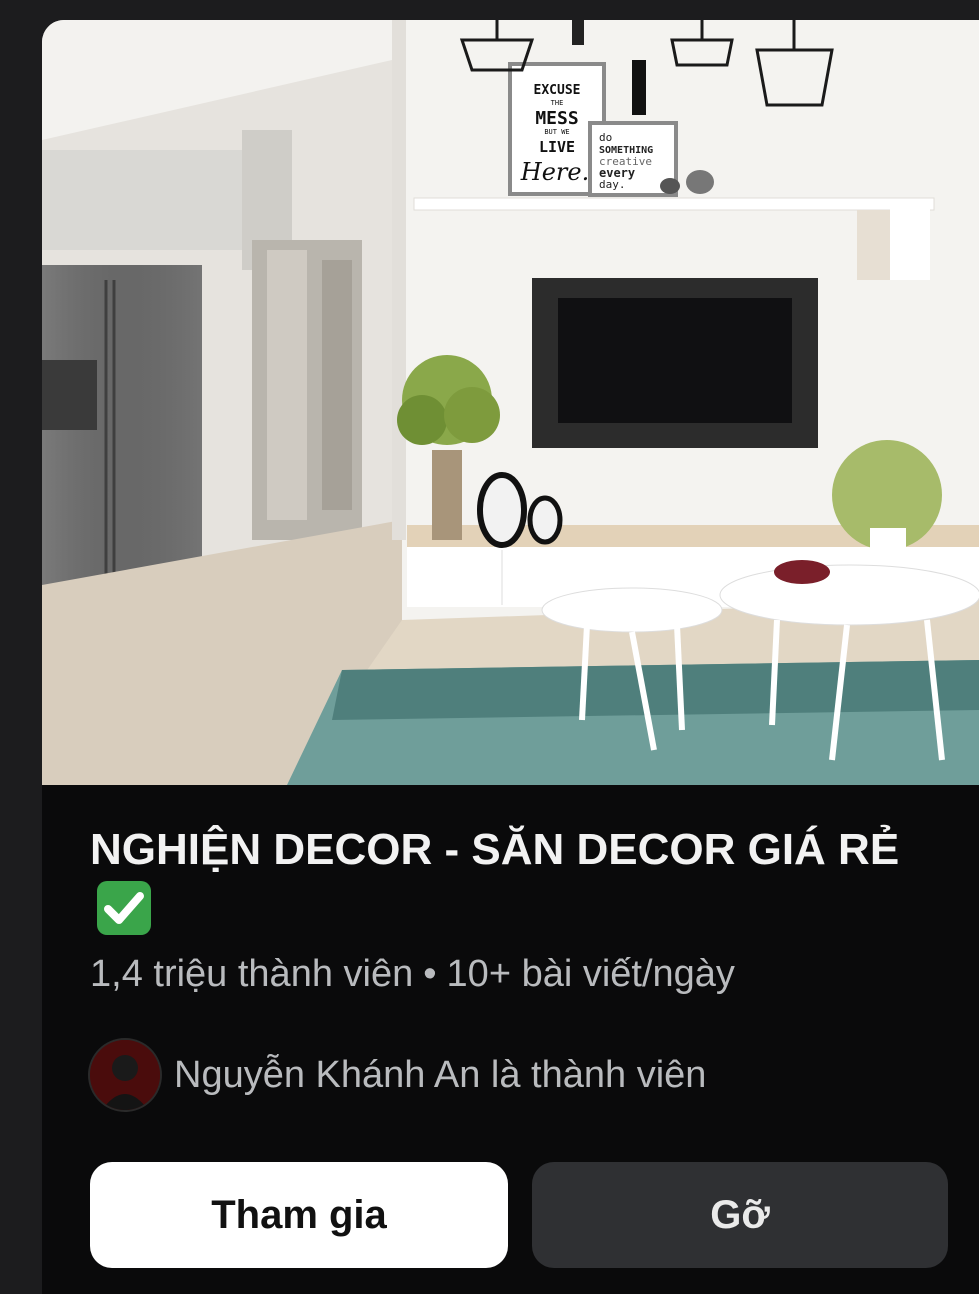  What do you see at coordinates (494, 849) in the screenshot?
I see `group-title-text: NGHIỆN DECOR - SĂN DECOR GIÁ RẺ` at bounding box center [494, 849].